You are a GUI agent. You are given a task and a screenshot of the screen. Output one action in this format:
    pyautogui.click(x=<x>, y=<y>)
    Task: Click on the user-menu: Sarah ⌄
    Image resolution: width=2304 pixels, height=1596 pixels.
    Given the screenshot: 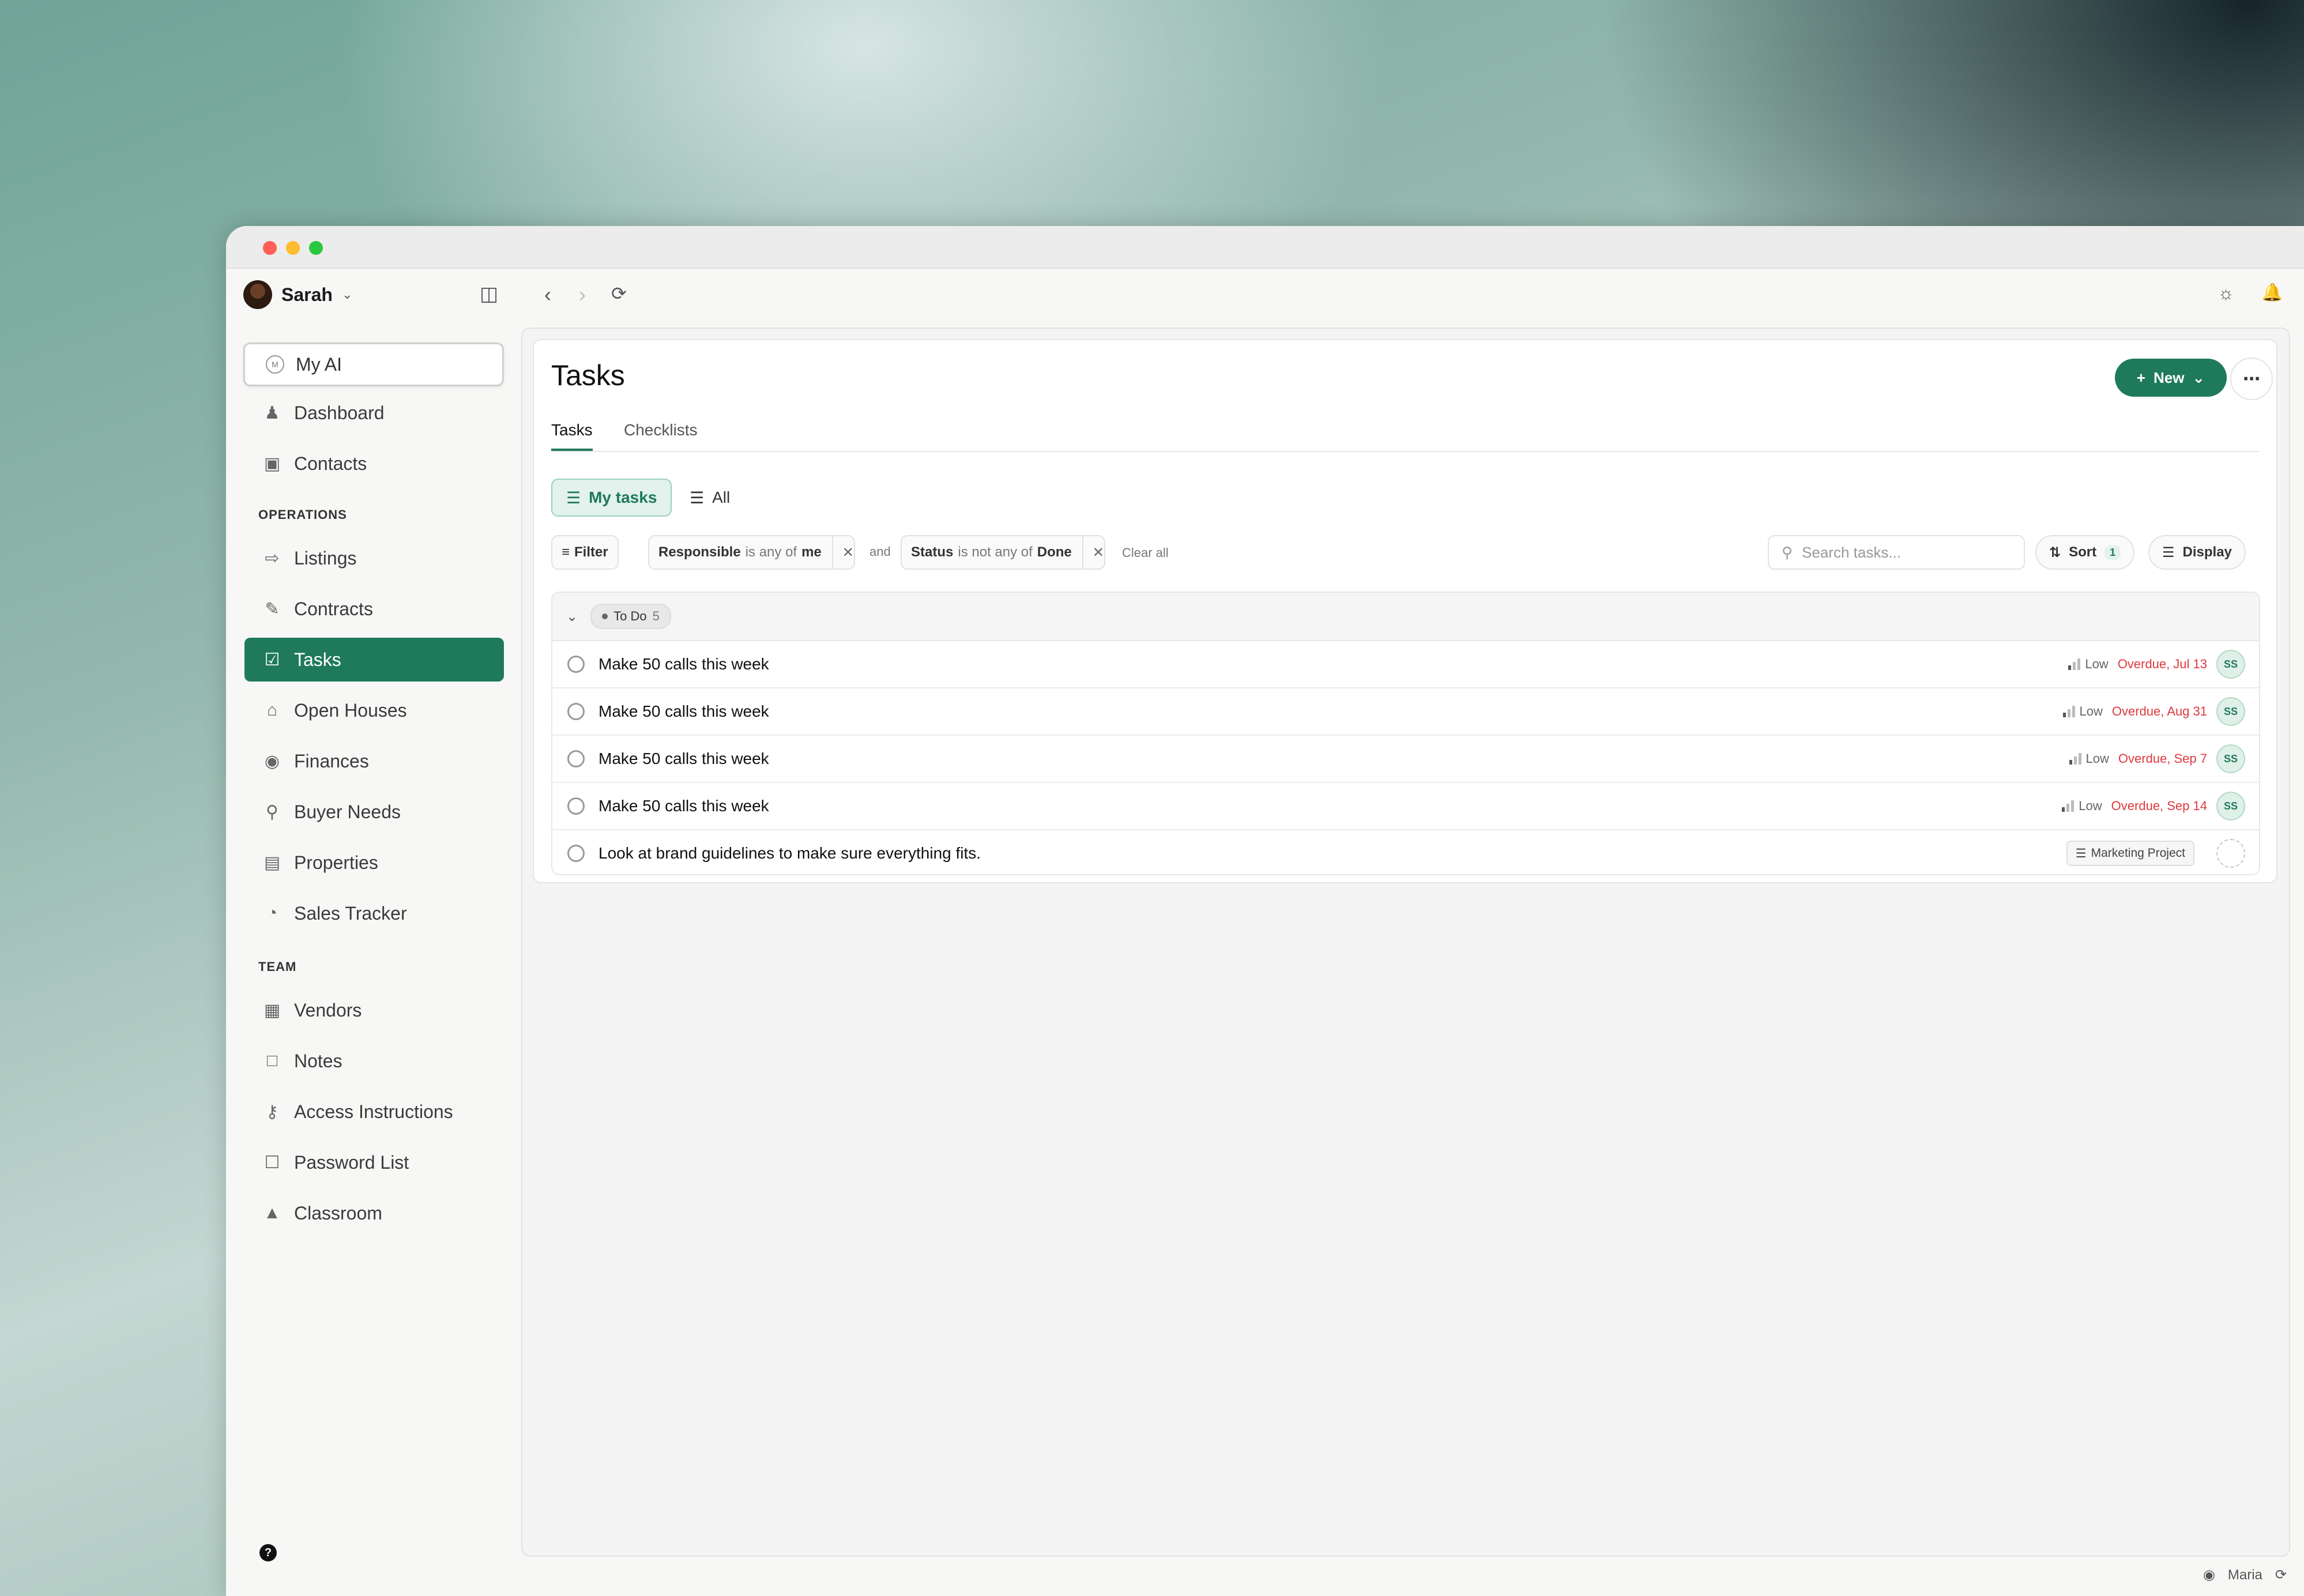 What is the action you would take?
    pyautogui.click(x=297, y=294)
    